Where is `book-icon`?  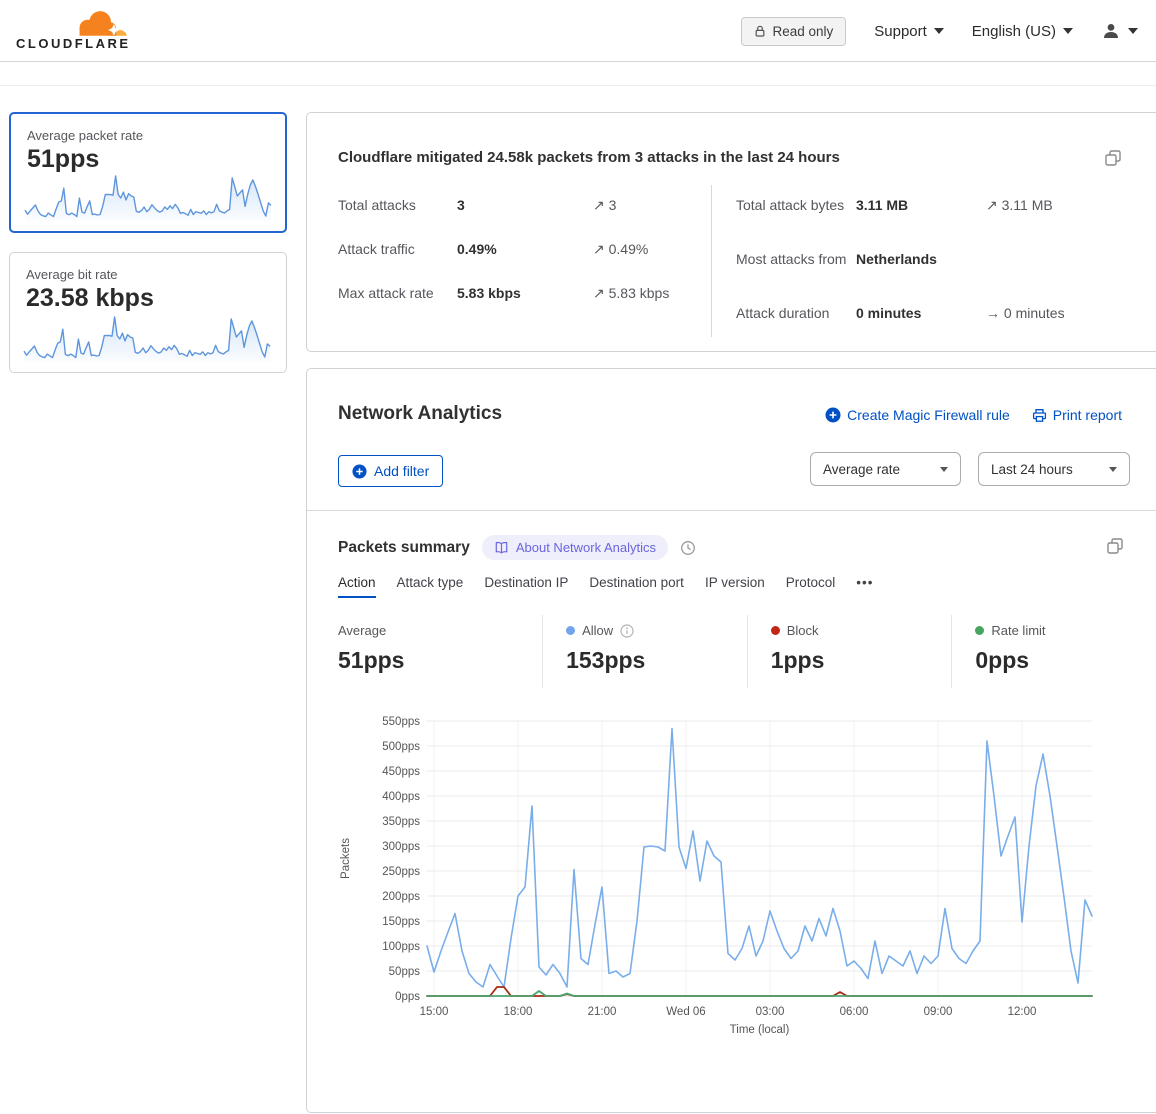
book-icon is located at coordinates (501, 547).